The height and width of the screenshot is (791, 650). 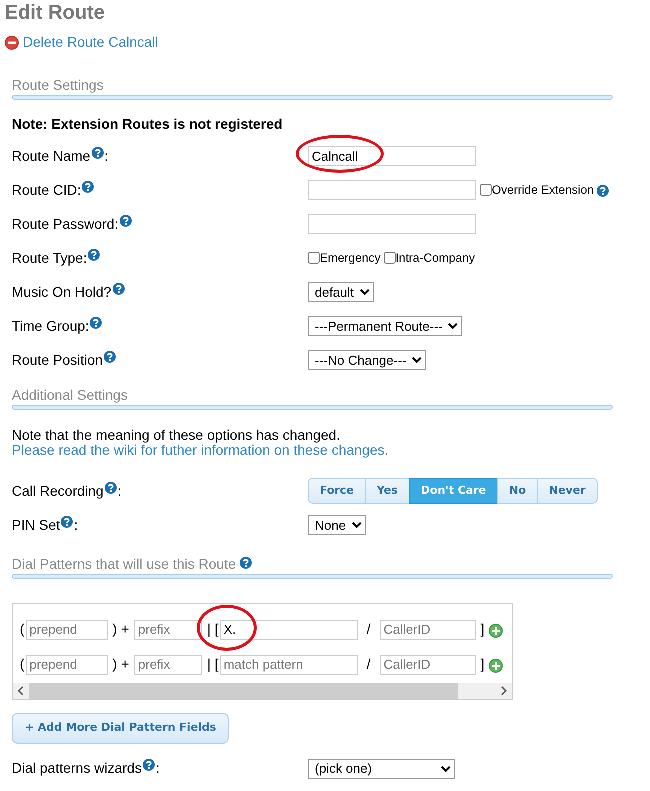 I want to click on field-label: Route CID:, so click(x=47, y=190).